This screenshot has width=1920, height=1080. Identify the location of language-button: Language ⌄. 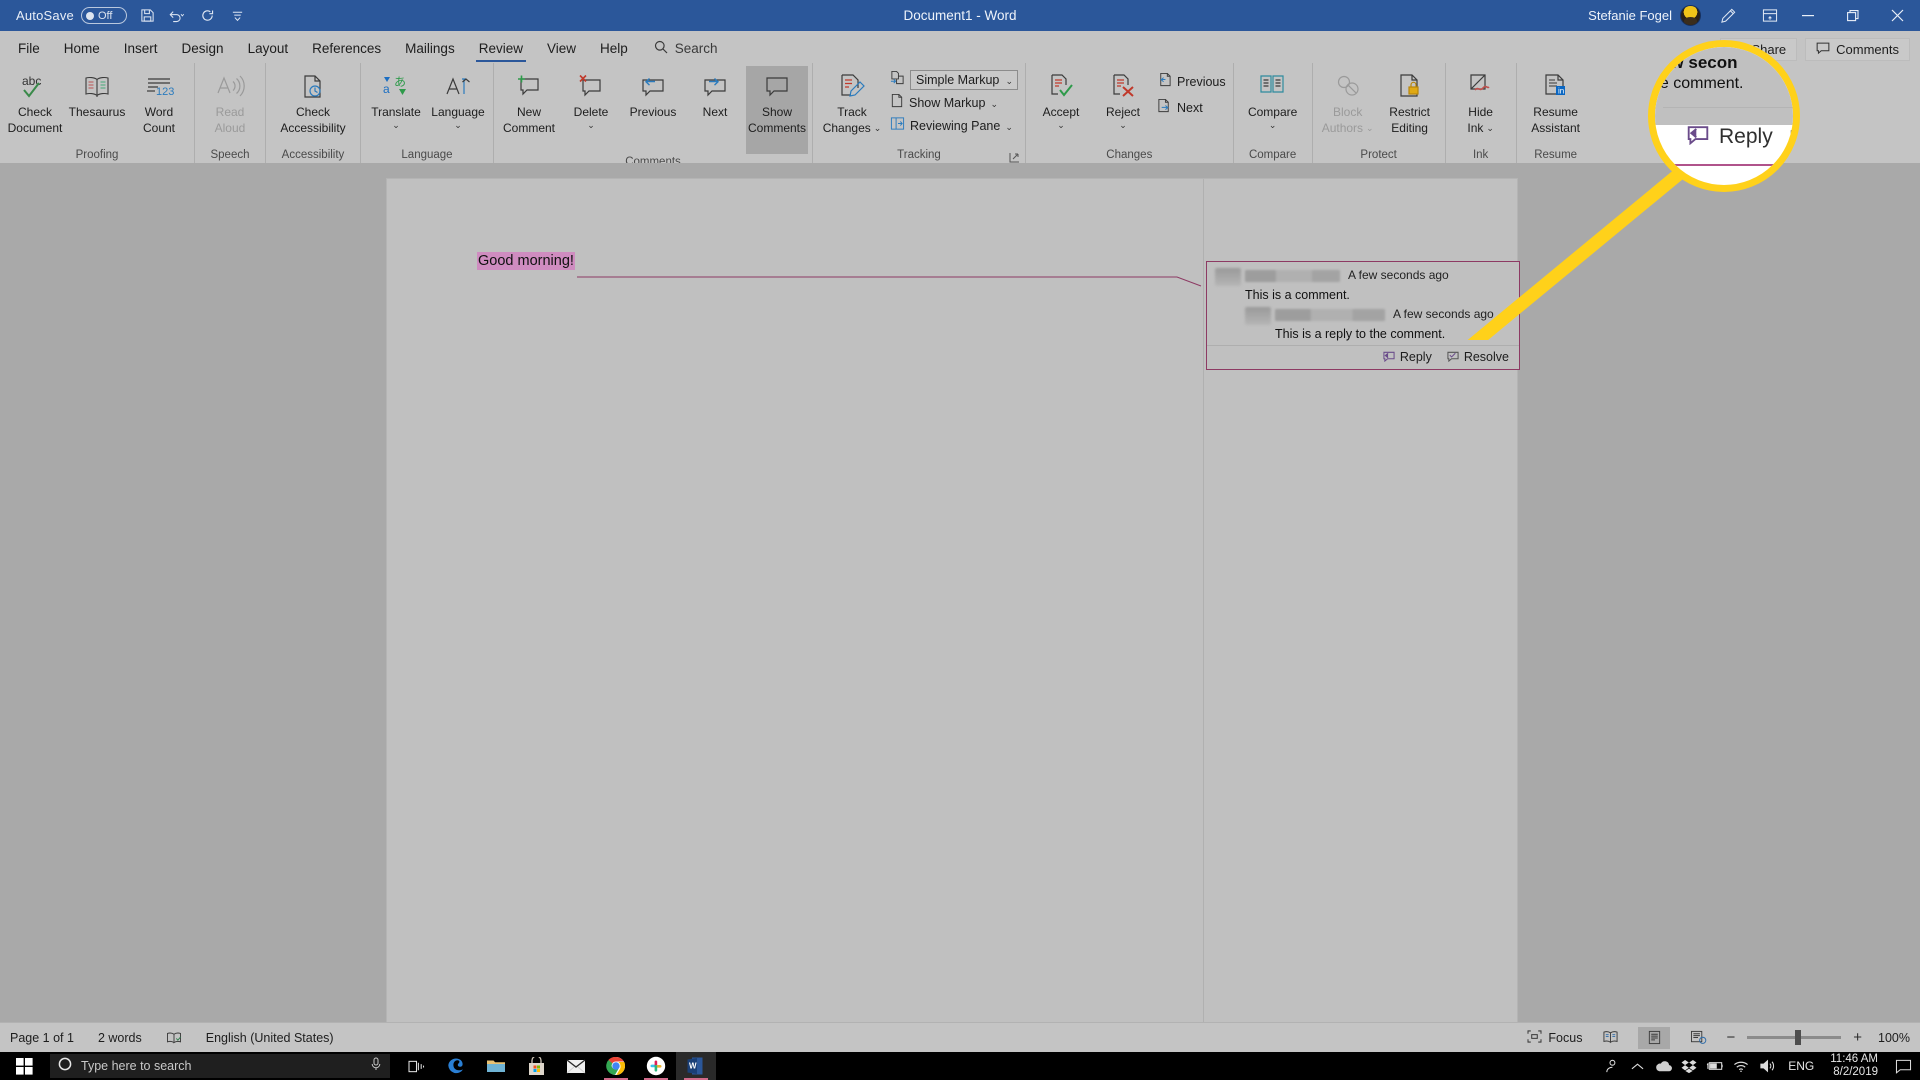
(458, 103).